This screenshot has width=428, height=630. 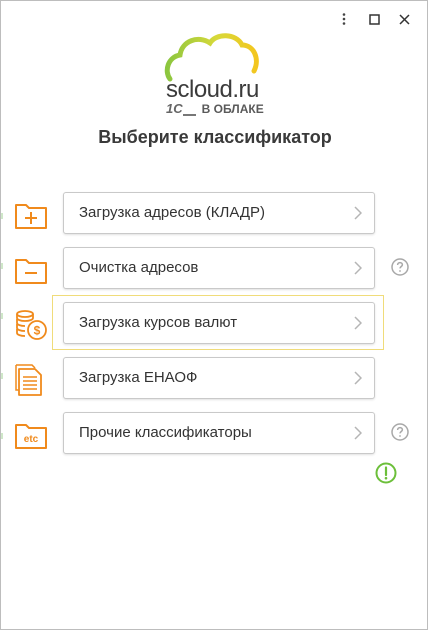 I want to click on maximize-icon, so click(x=374, y=19).